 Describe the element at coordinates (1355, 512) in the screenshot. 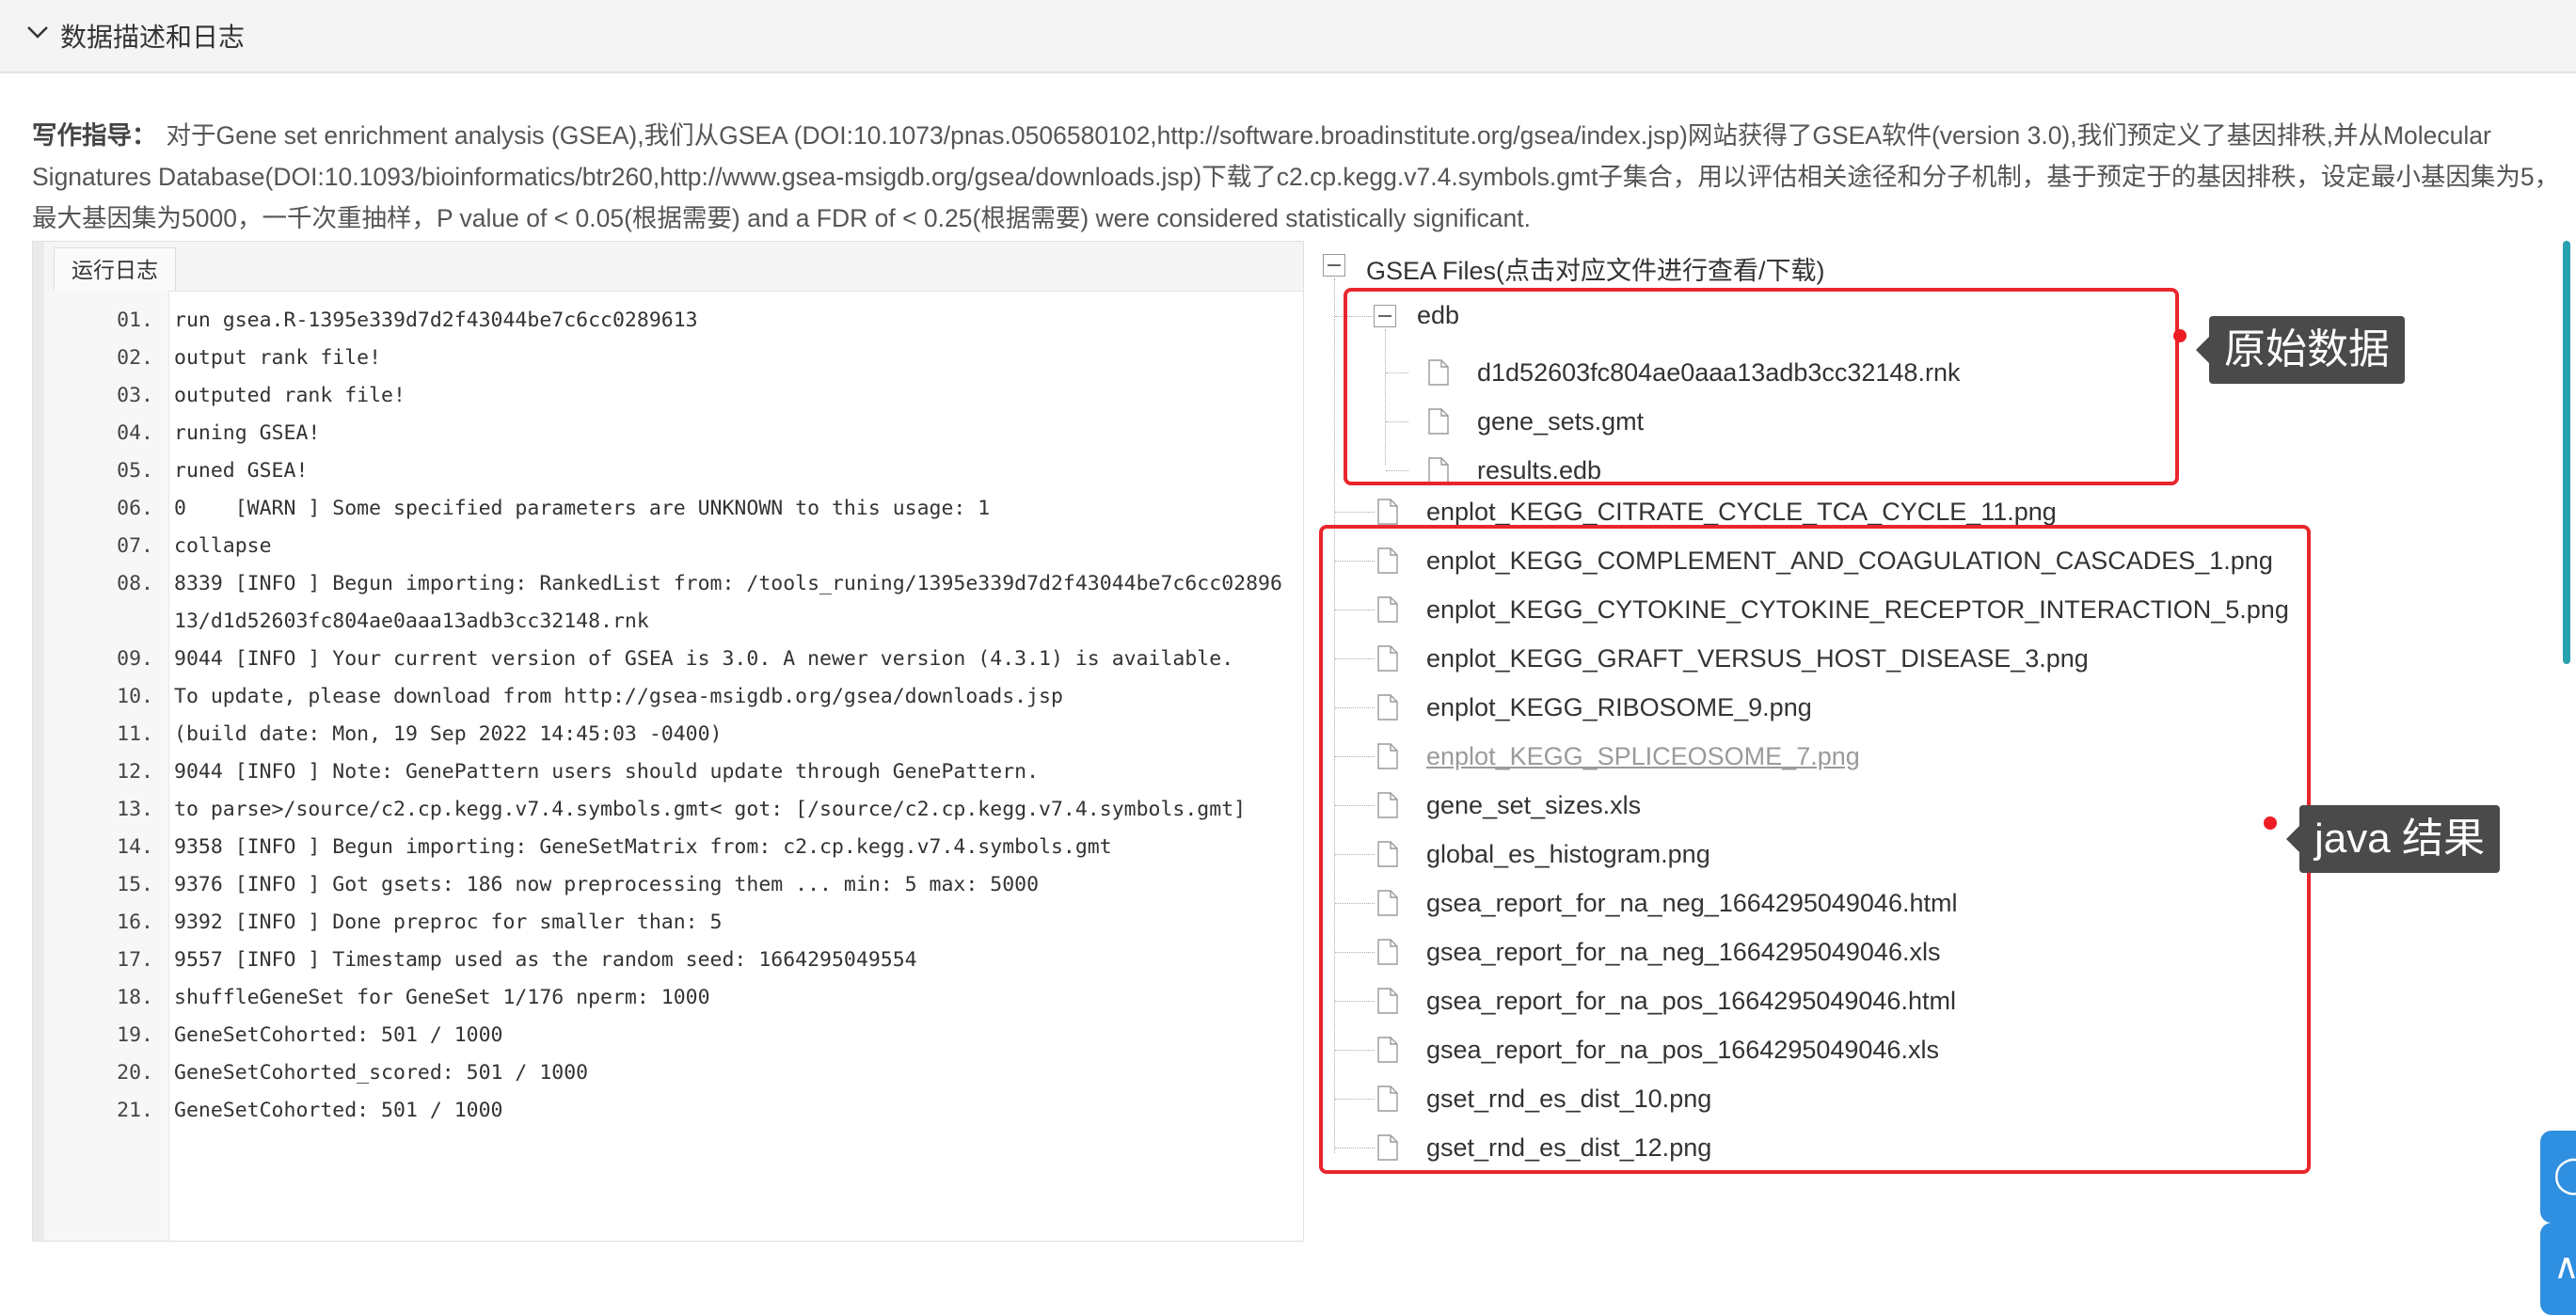

I see `tree-guide-line` at that location.